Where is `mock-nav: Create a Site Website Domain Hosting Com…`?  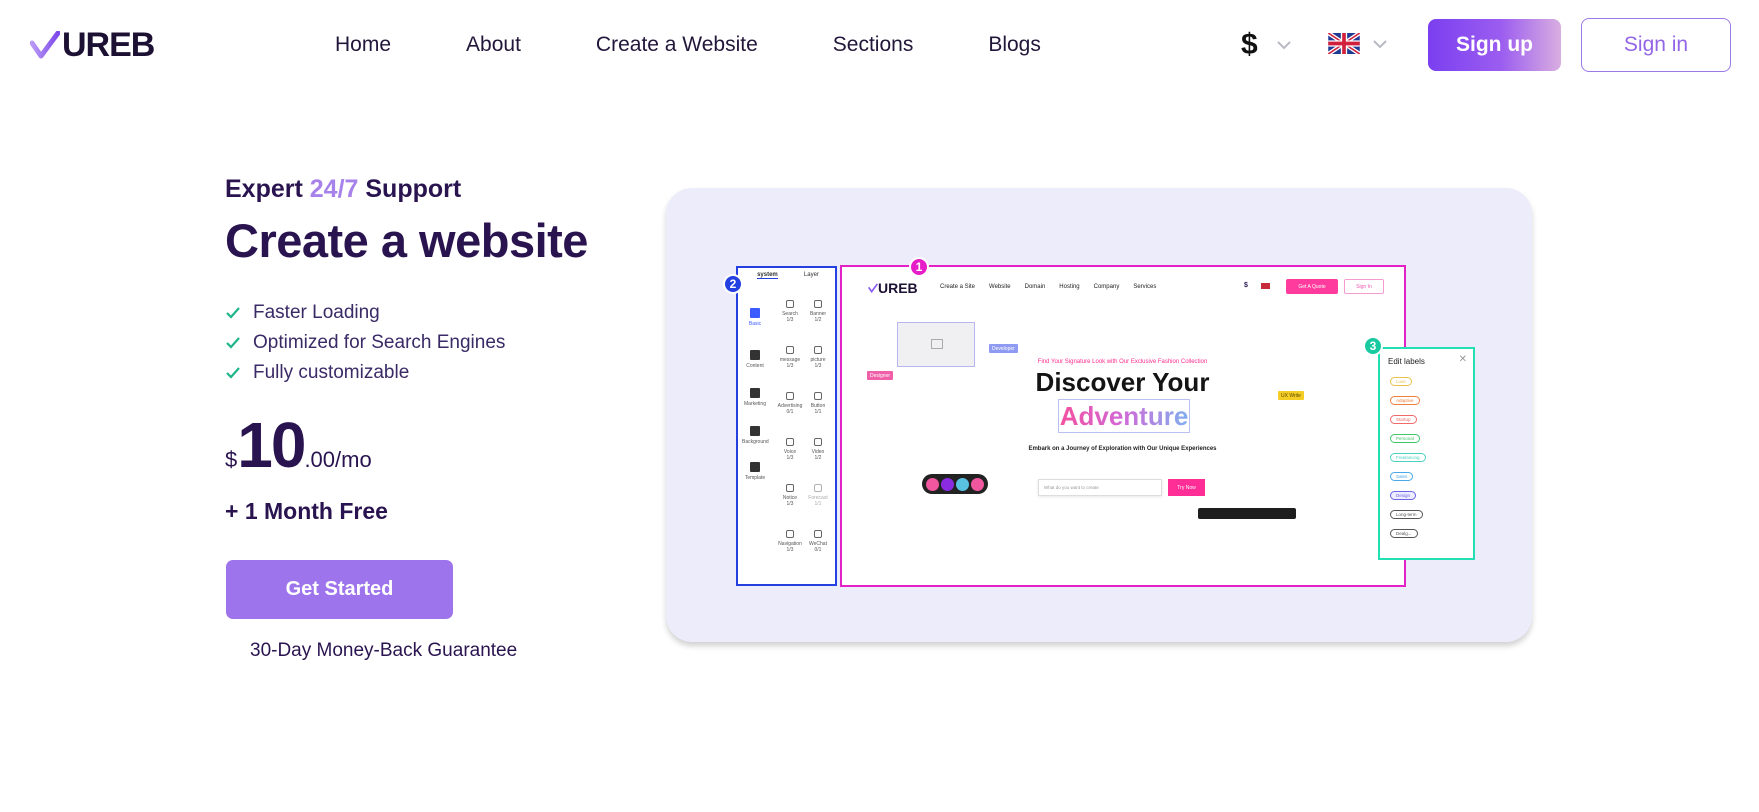
mock-nav: Create a Site Website Domain Hosting Com… is located at coordinates (1055, 287).